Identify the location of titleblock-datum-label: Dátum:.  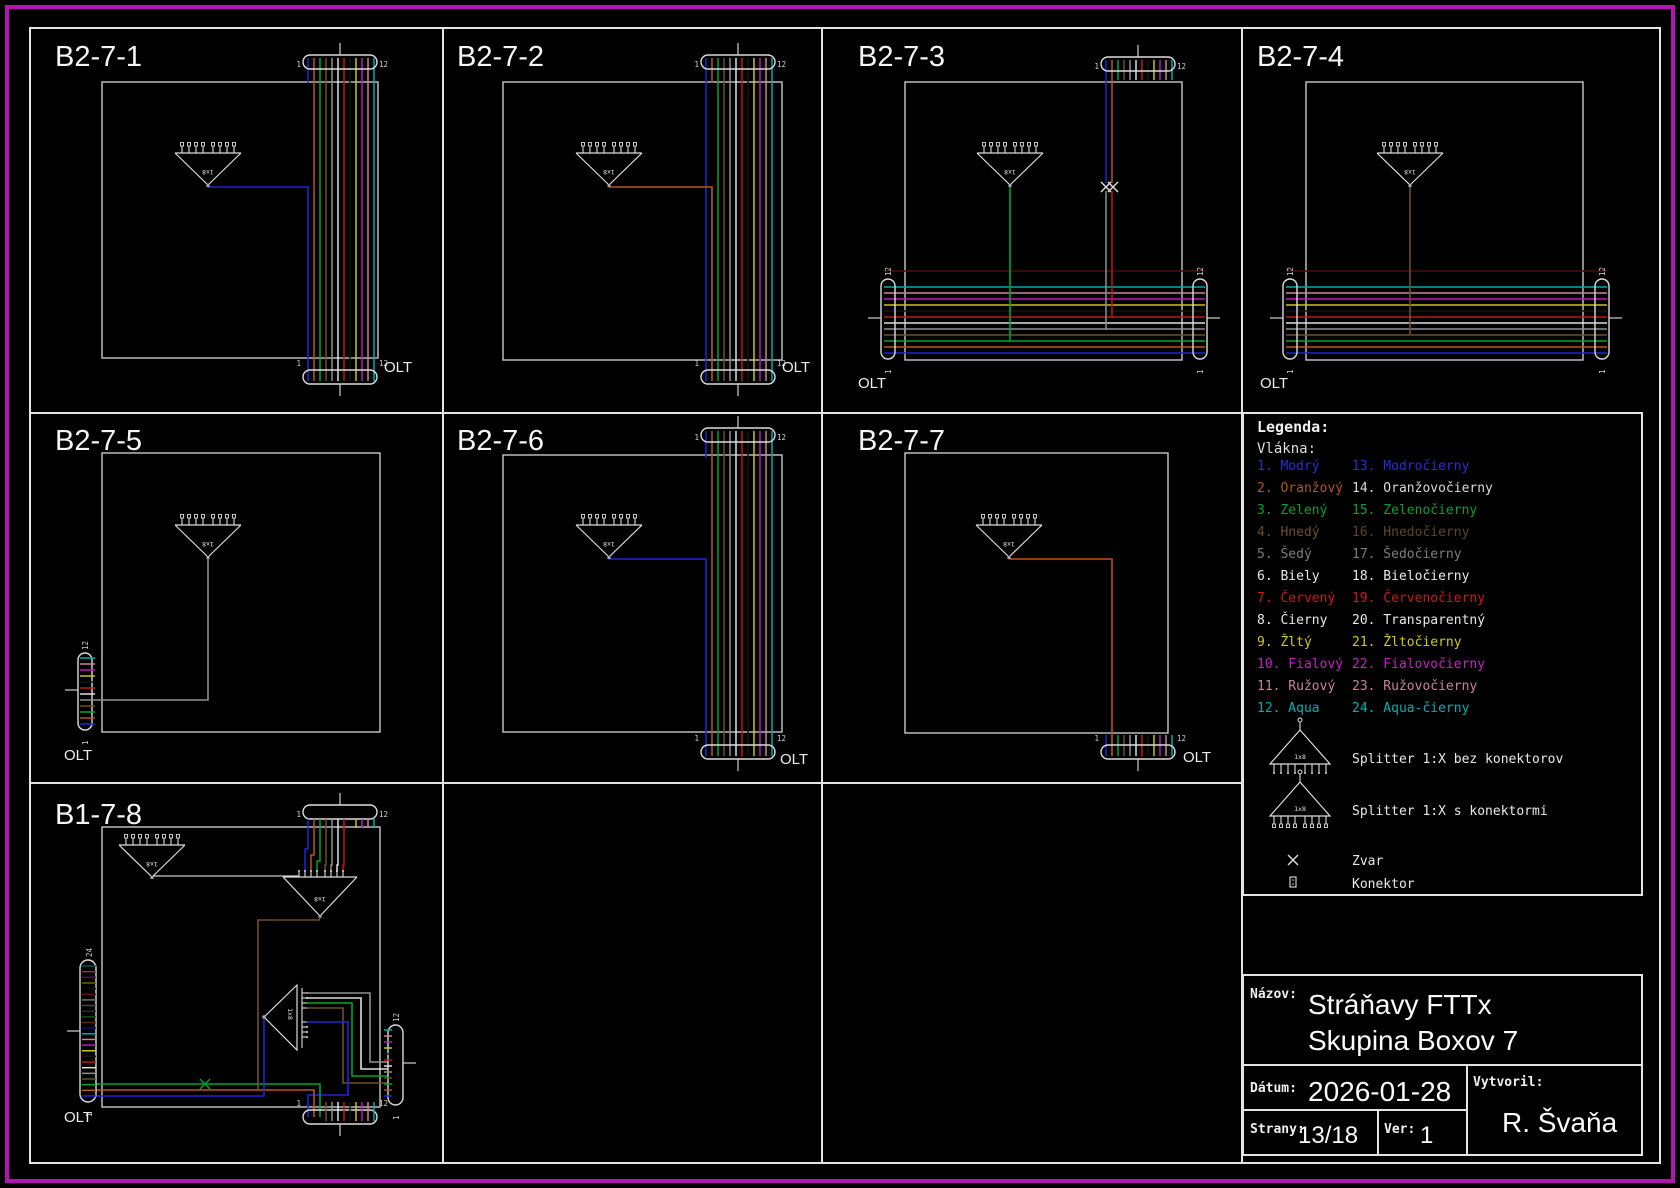
(1273, 1088).